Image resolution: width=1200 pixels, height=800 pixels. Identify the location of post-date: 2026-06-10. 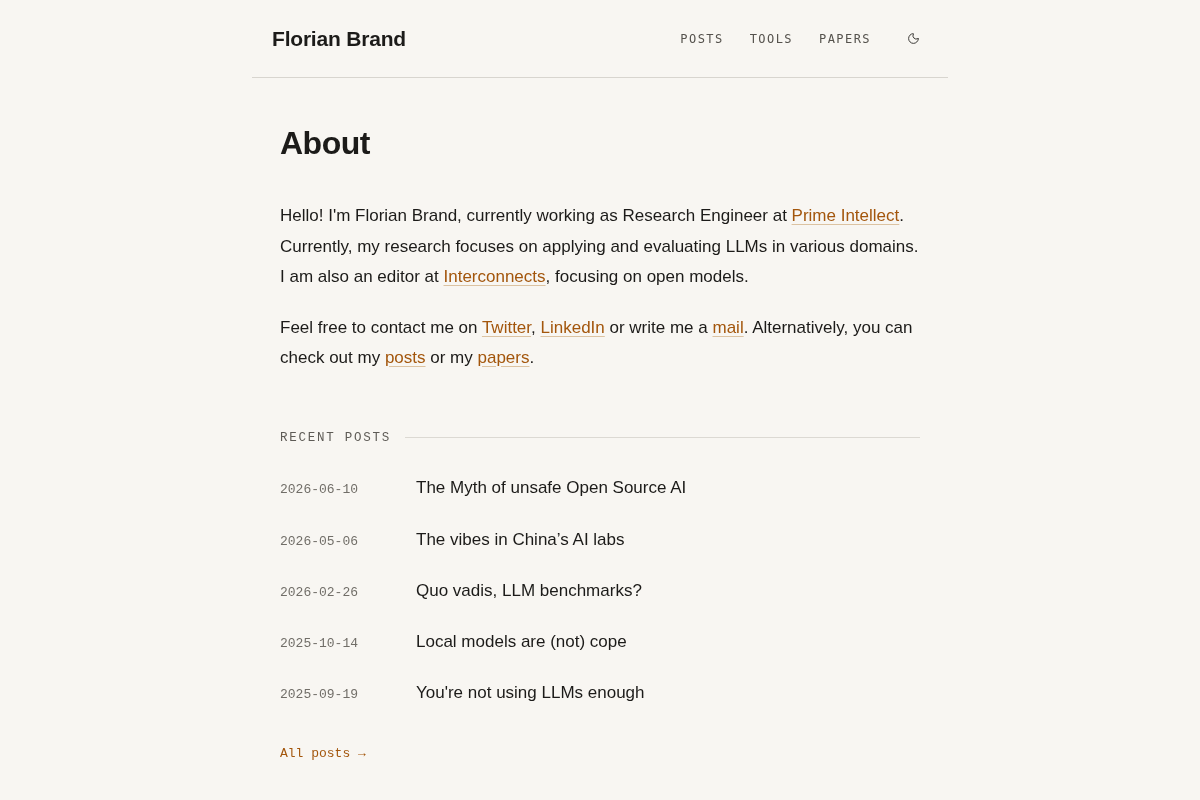
(319, 490).